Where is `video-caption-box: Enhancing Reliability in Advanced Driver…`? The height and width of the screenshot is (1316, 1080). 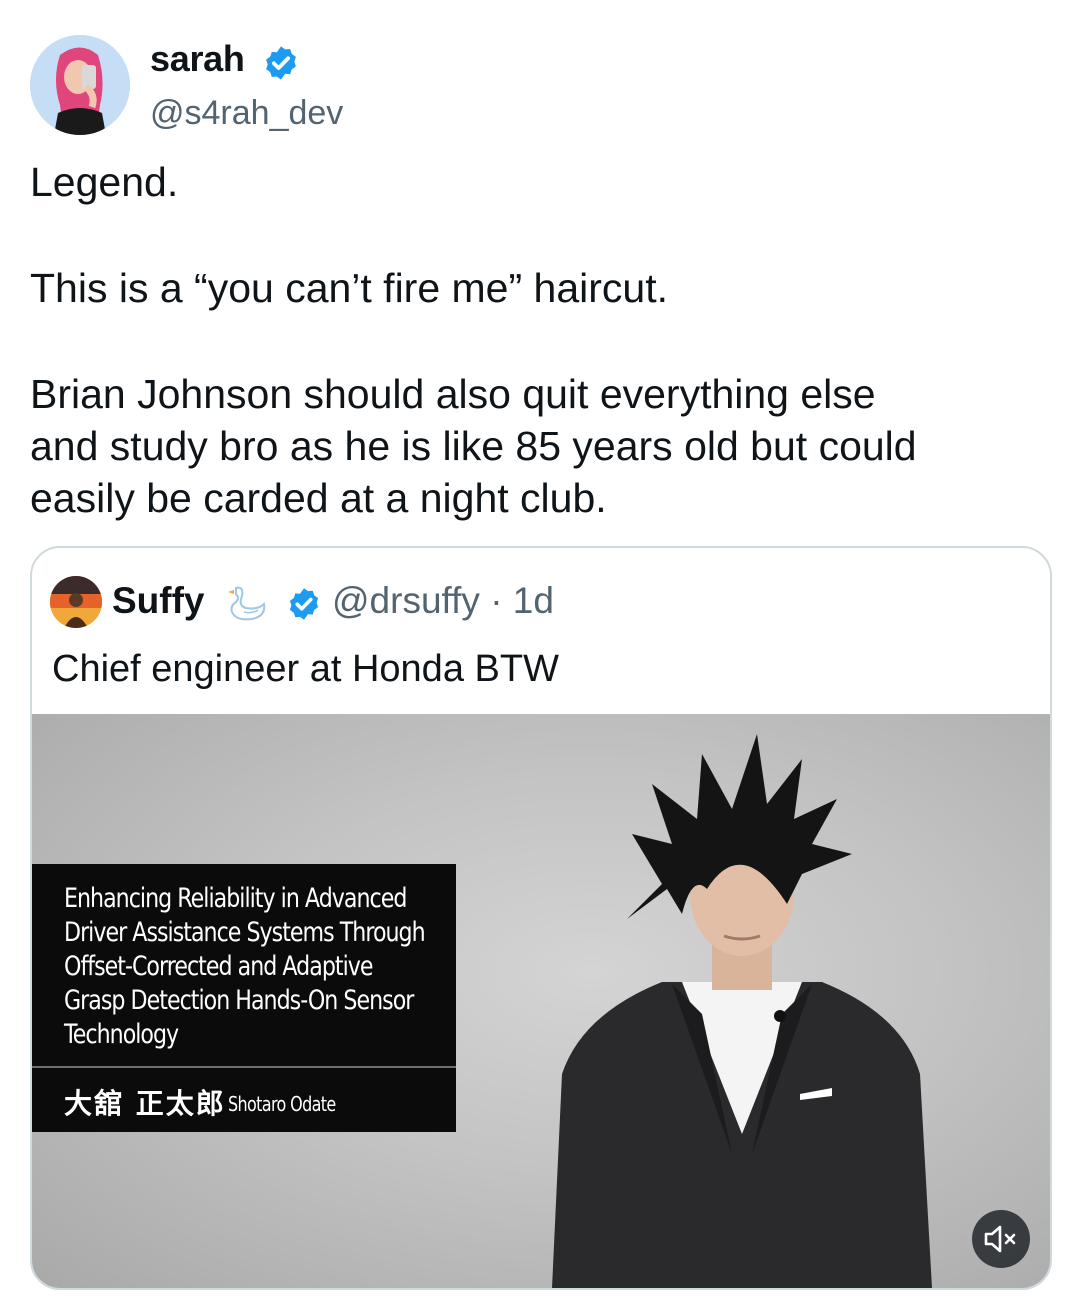 video-caption-box: Enhancing Reliability in Advanced Driver… is located at coordinates (244, 998).